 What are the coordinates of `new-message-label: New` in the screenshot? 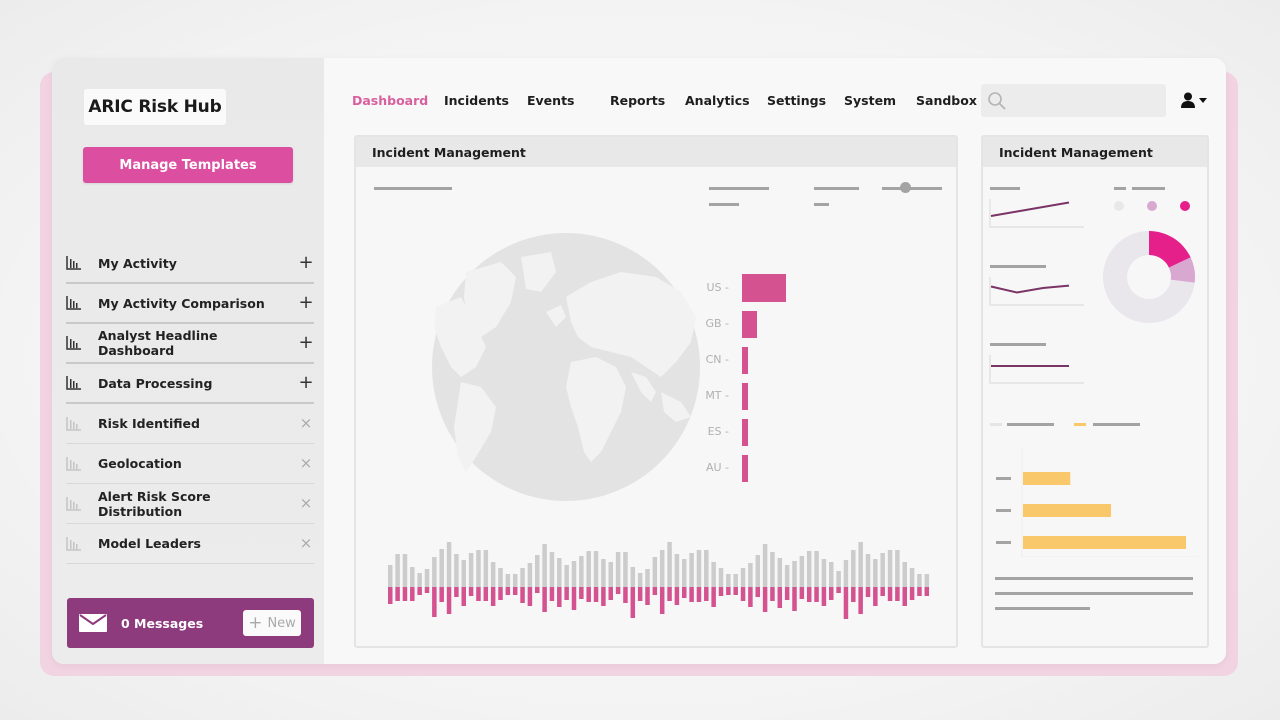 It's located at (281, 623).